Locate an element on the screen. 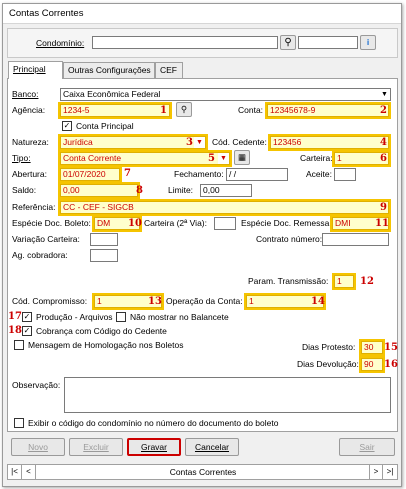  variacao-carteira-label: Variação Carteira: is located at coordinates (46, 239).